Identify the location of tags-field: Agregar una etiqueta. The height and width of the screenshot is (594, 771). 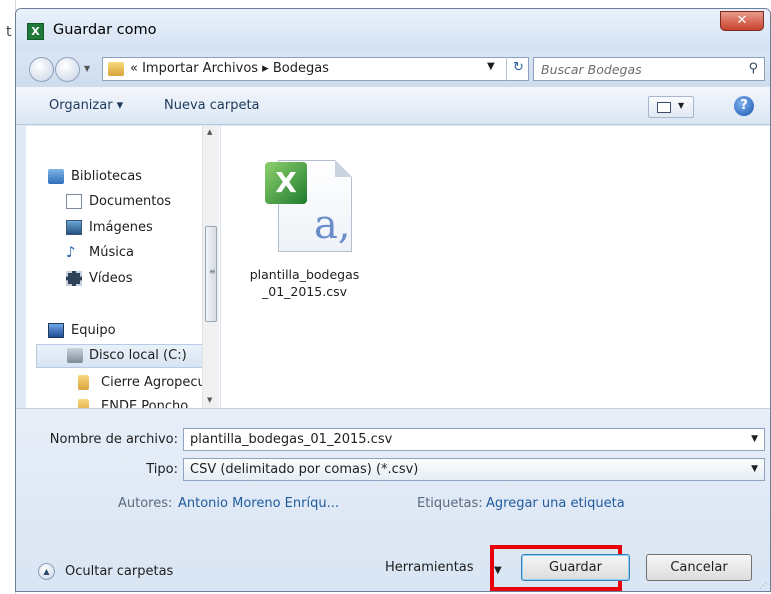
(555, 503).